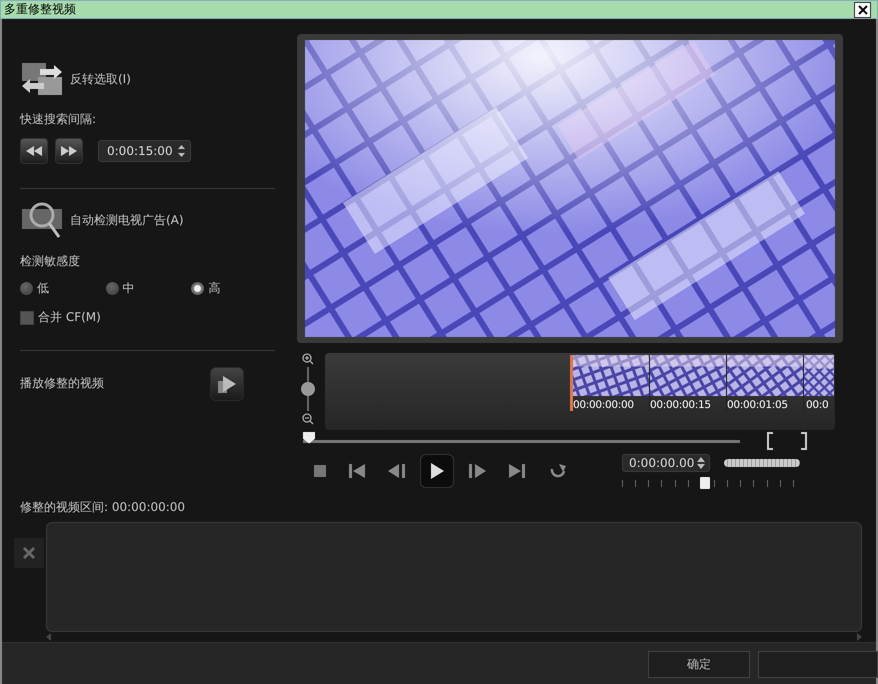 This screenshot has height=684, width=878. Describe the element at coordinates (397, 471) in the screenshot. I see `step-back-icon` at that location.